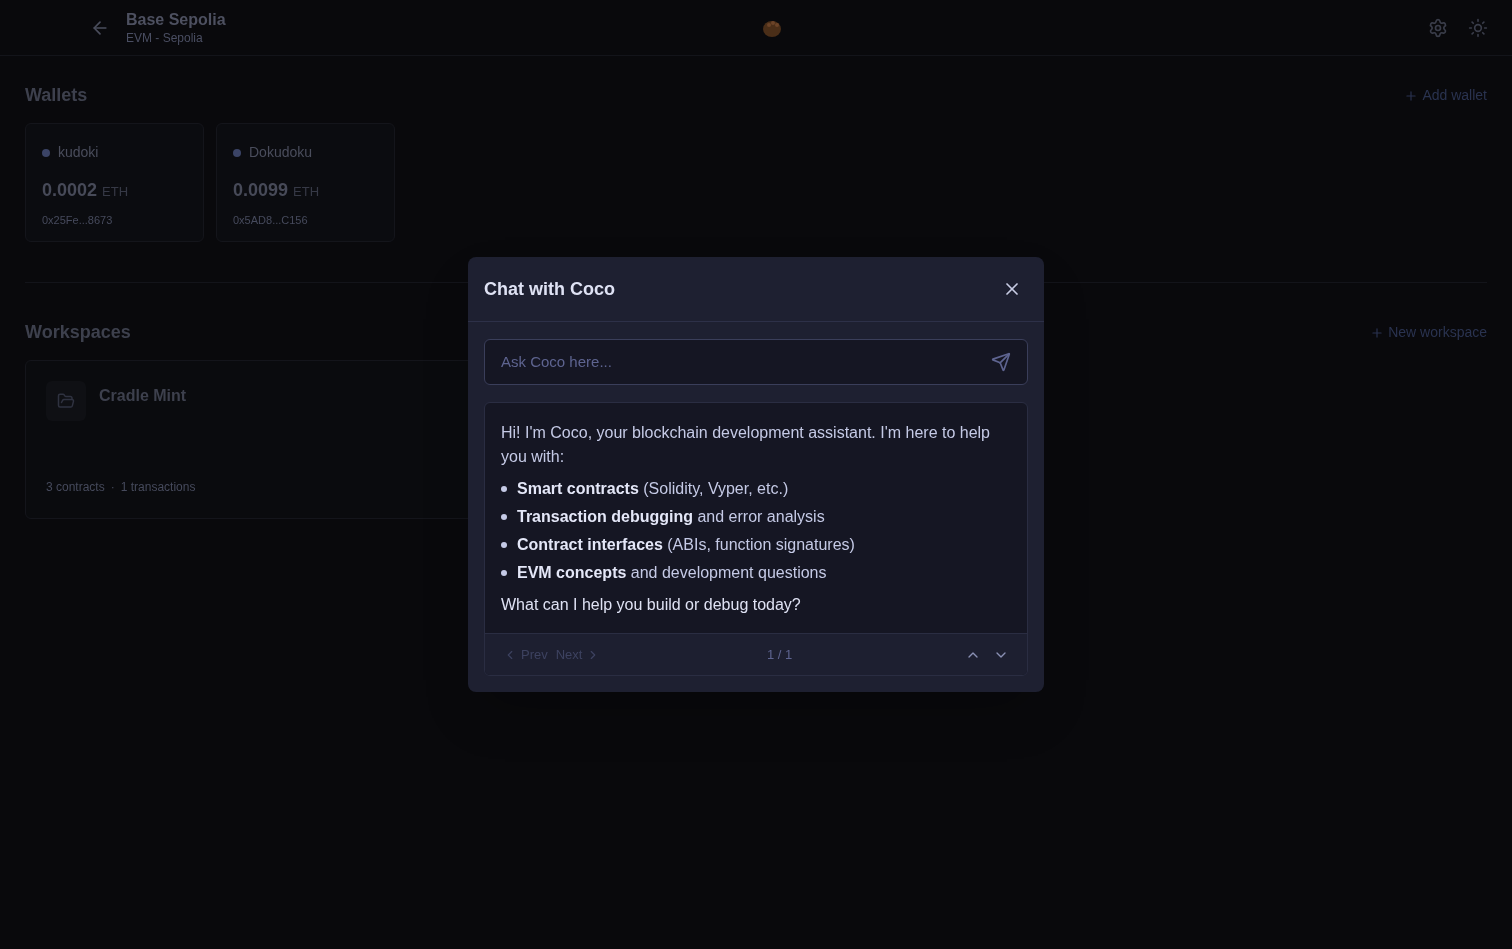  What do you see at coordinates (75, 487) in the screenshot?
I see `contracts-count: 3 contracts` at bounding box center [75, 487].